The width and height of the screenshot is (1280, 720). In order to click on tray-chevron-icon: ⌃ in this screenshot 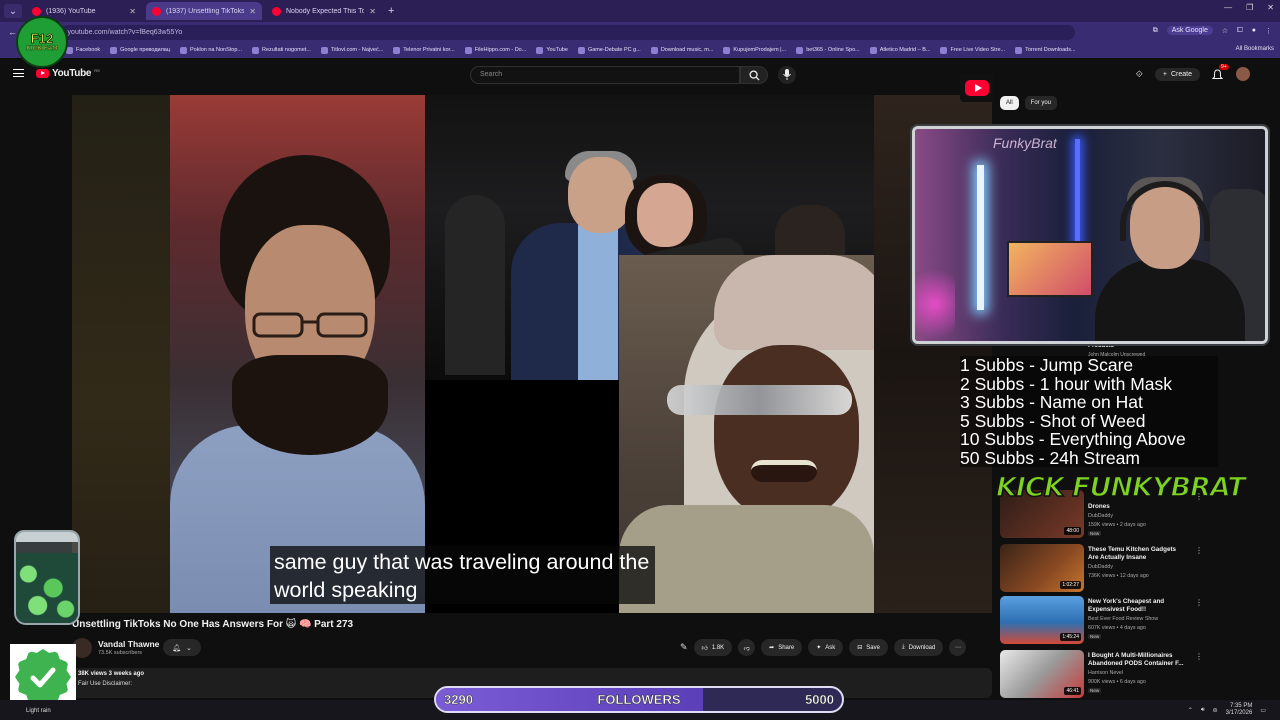, I will do `click(1190, 710)`.